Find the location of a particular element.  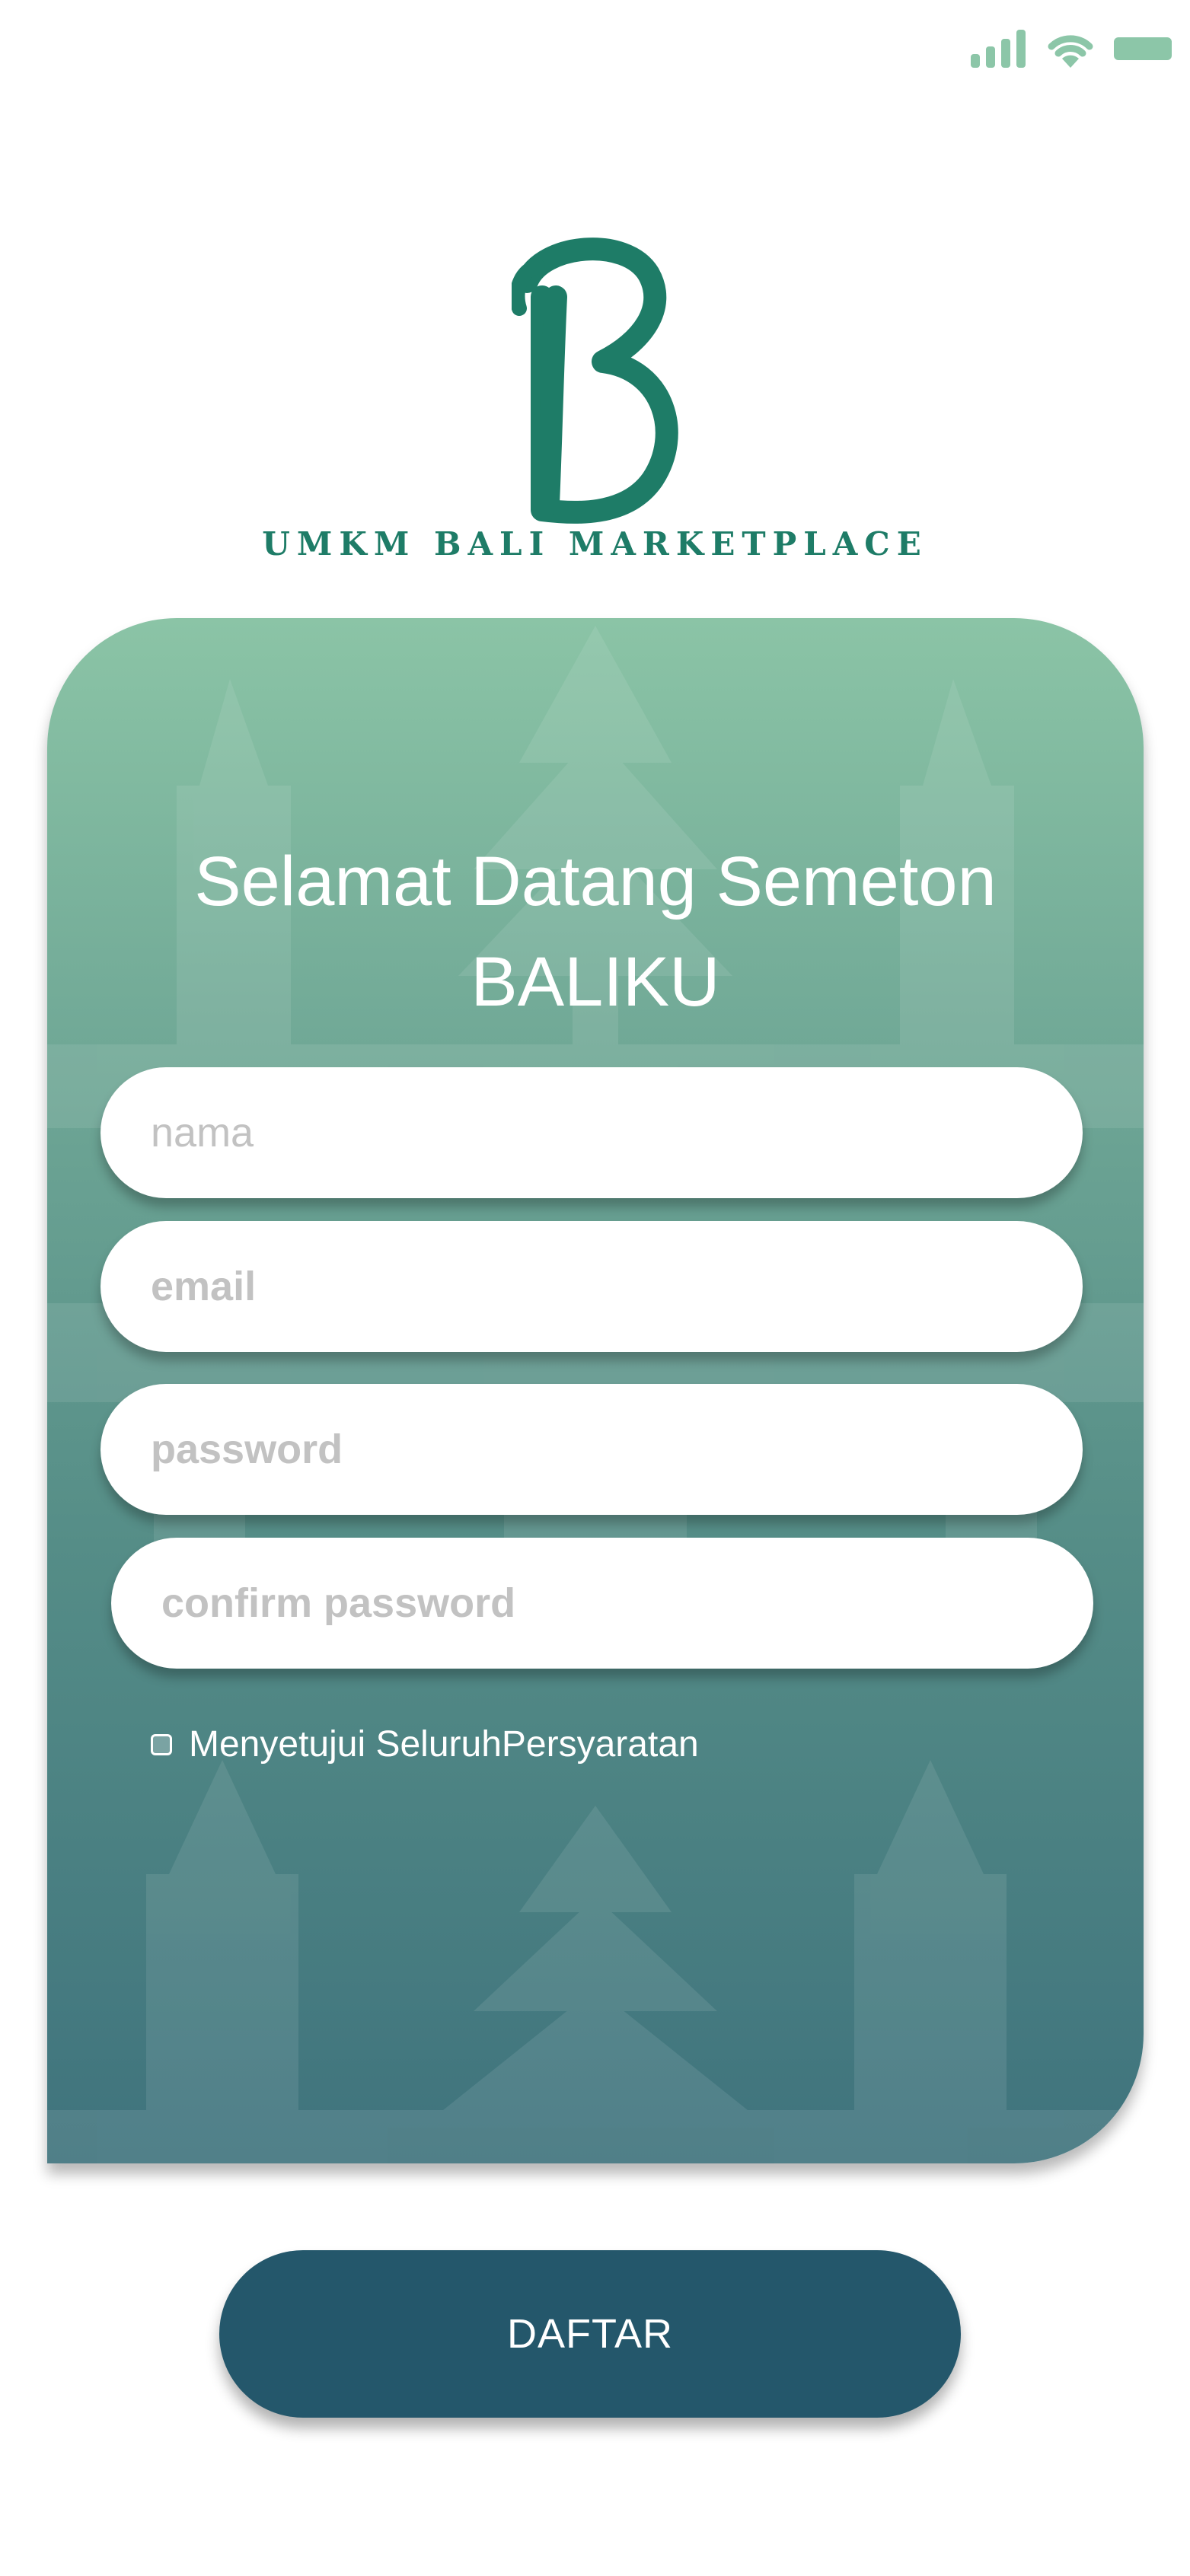

welcome-title: Selamat Datang Semeton BALIKU is located at coordinates (595, 932).